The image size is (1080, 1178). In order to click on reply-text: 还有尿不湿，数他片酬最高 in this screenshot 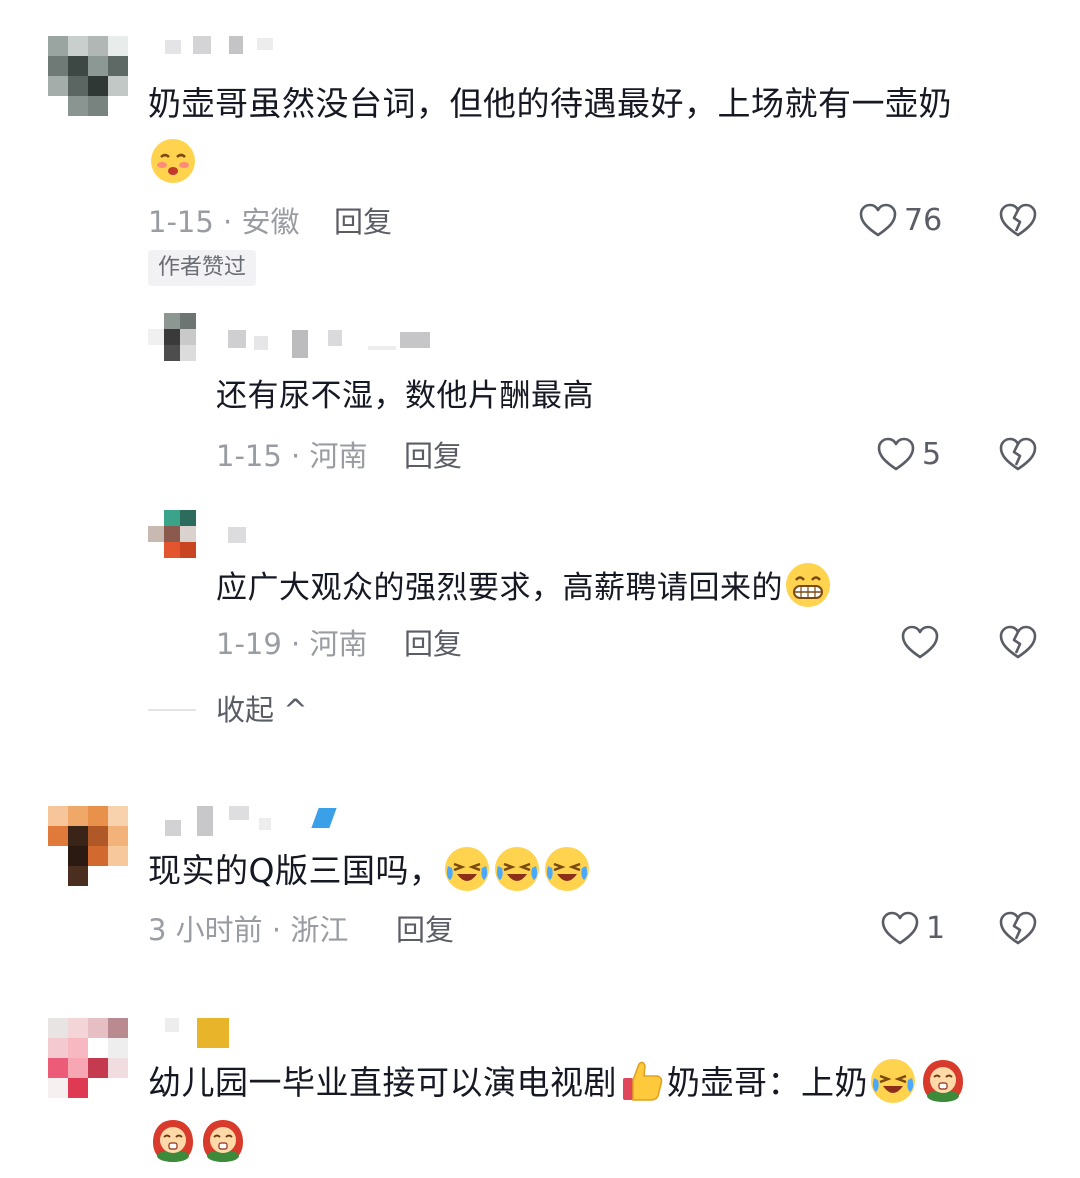, I will do `click(405, 396)`.